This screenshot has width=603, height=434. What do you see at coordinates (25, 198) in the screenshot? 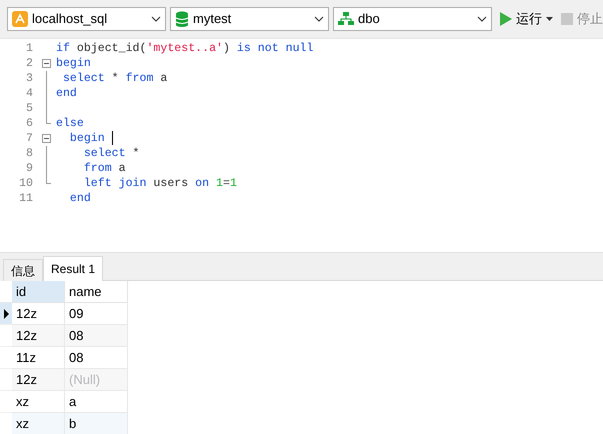
I see `line-number: 11` at bounding box center [25, 198].